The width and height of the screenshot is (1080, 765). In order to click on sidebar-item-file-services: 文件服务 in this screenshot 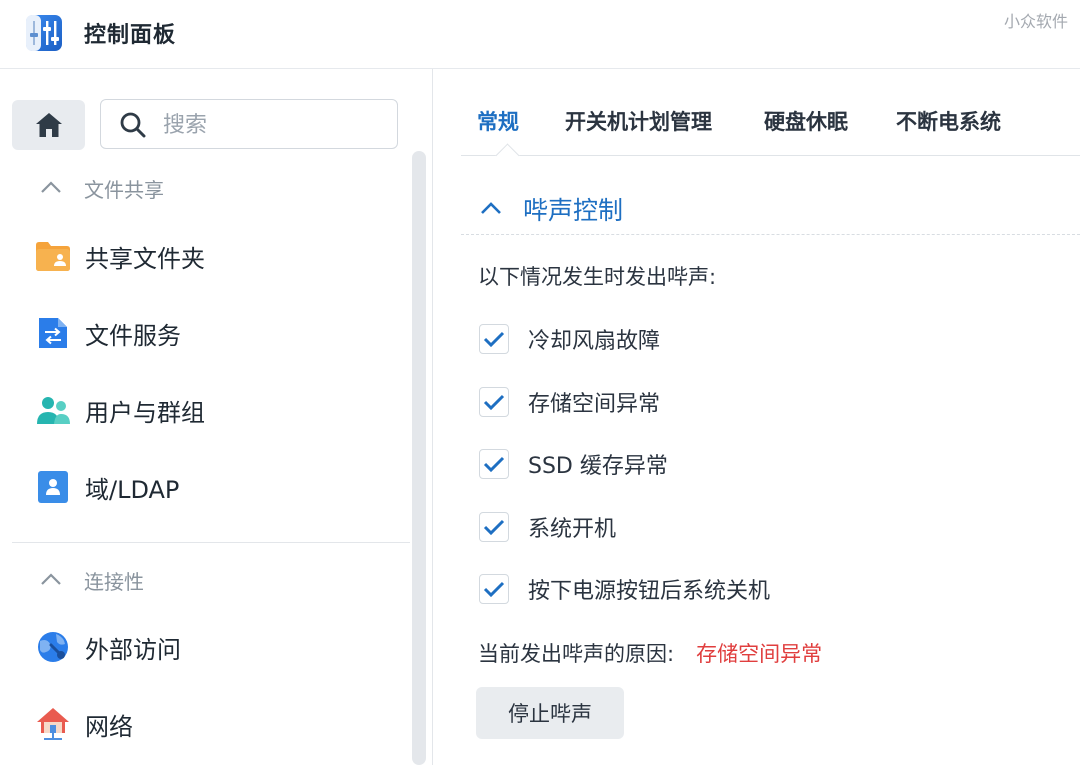, I will do `click(107, 333)`.